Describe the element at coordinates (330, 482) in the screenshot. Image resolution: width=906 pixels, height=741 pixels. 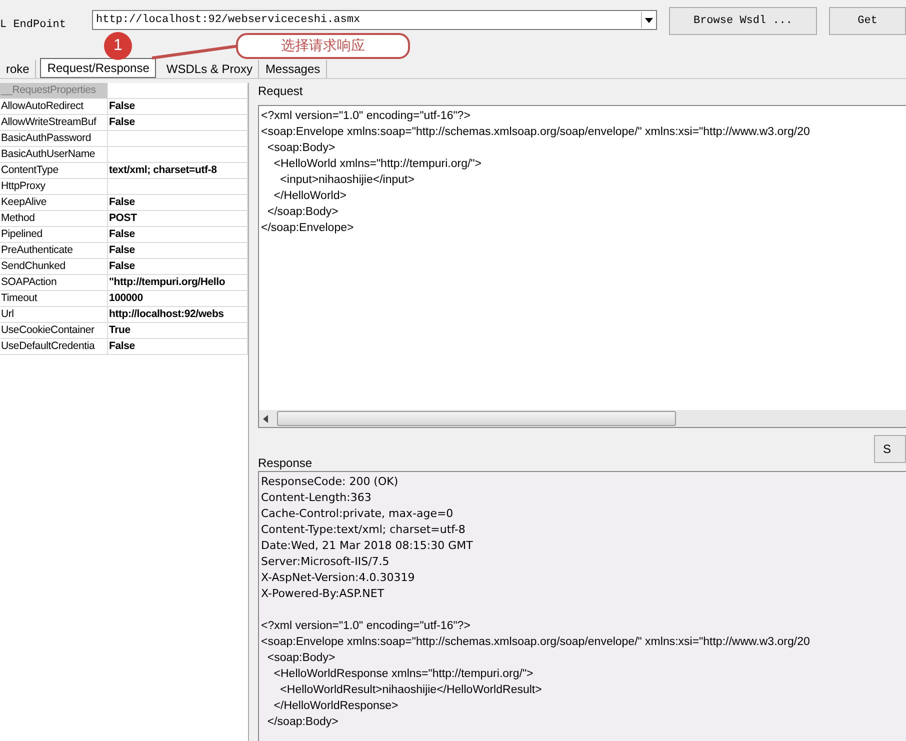
I see `header-line: ResponseCode: 200 (OK)` at that location.